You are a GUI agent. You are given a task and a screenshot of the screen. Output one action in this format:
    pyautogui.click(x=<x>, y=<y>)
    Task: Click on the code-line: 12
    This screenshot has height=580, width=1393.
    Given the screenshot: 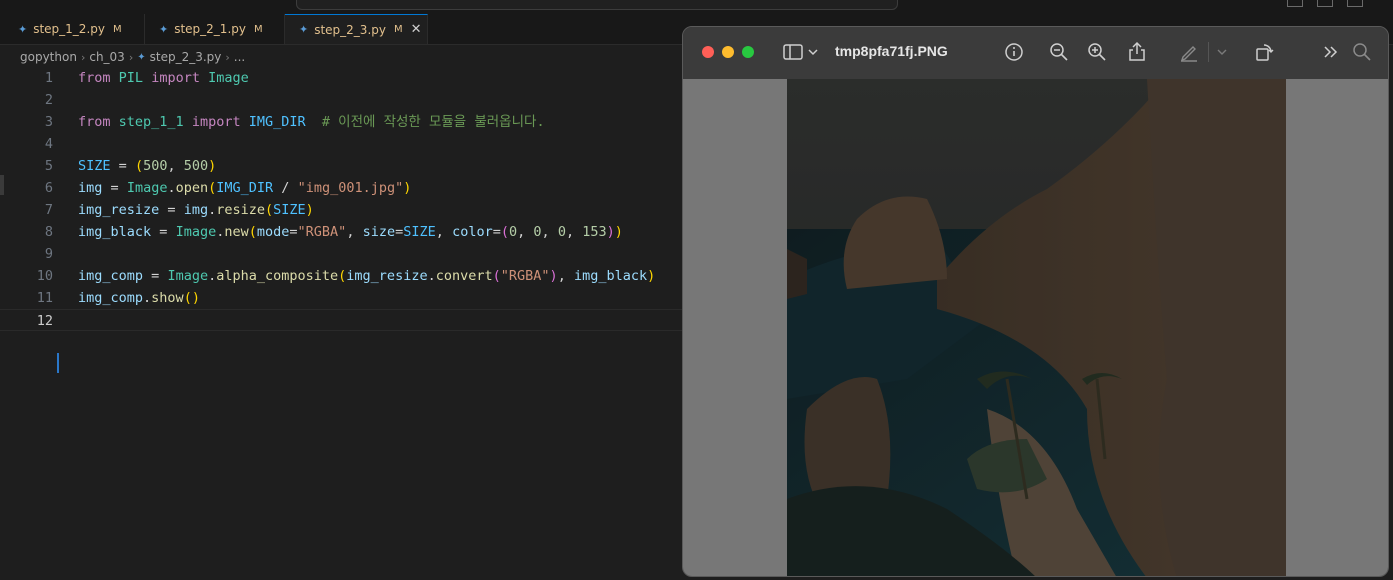 What is the action you would take?
    pyautogui.click(x=341, y=320)
    